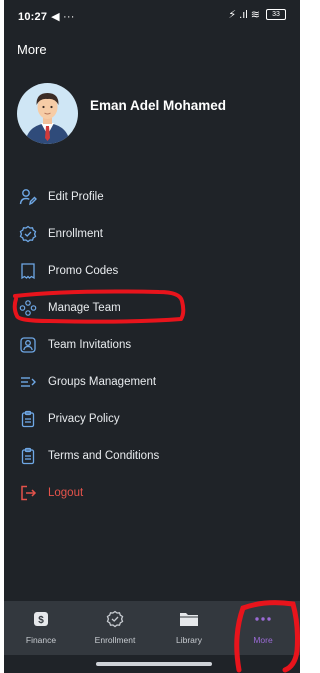 This screenshot has width=320, height=673. I want to click on logout-icon, so click(28, 493).